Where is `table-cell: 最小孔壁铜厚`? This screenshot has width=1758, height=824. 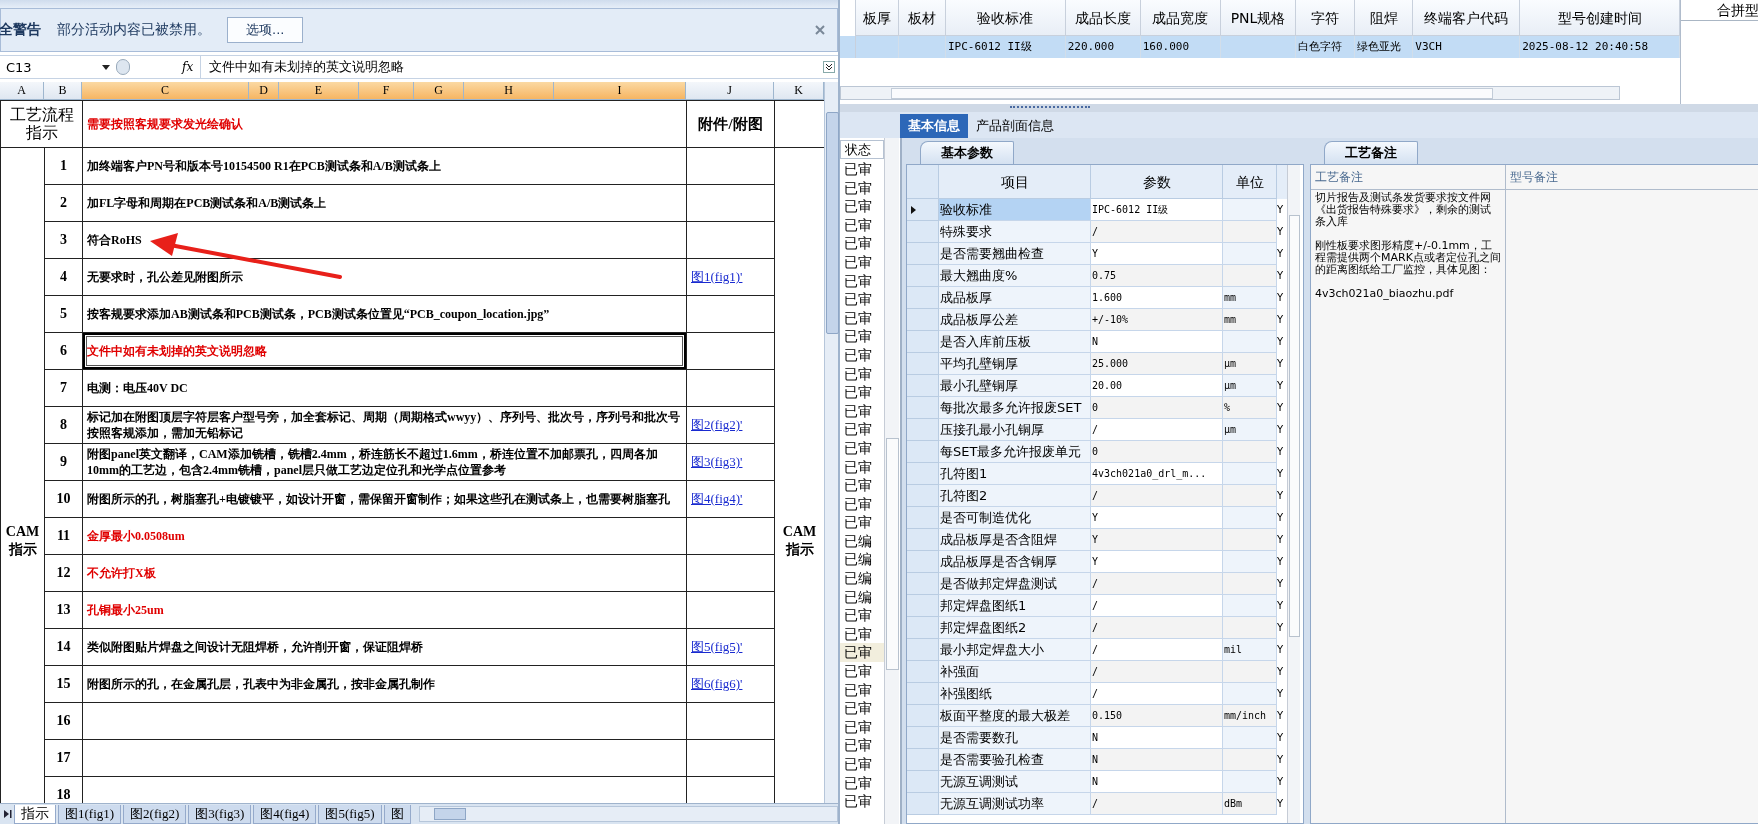
table-cell: 最小孔壁铜厚 is located at coordinates (1015, 386).